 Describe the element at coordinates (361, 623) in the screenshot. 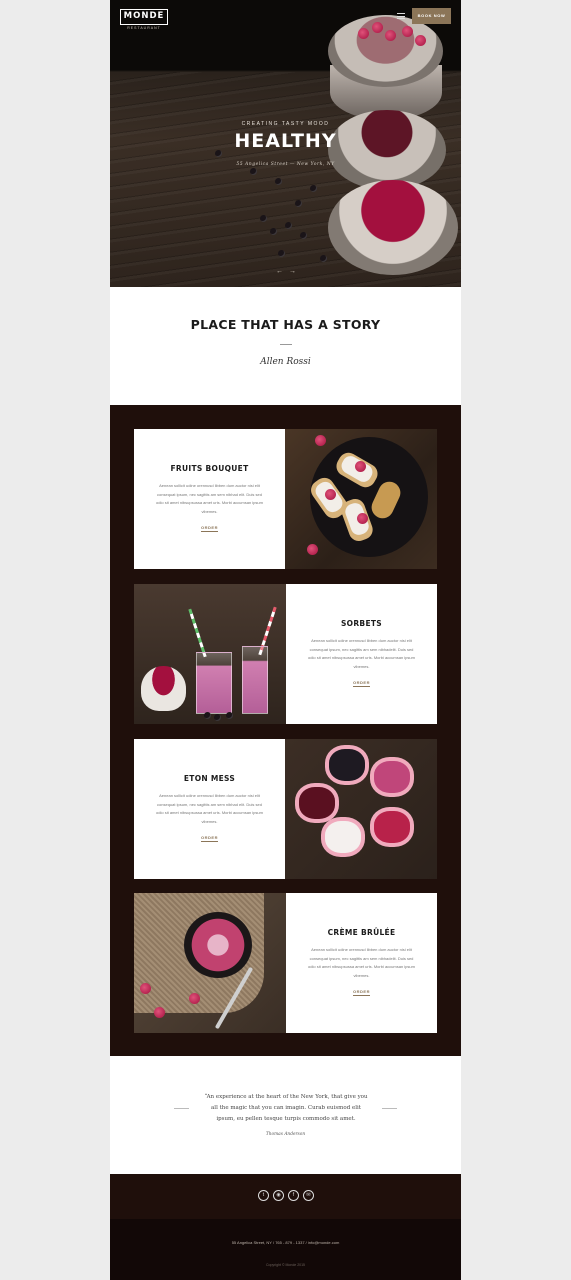

I see `menu-card-title: SORBETS` at that location.